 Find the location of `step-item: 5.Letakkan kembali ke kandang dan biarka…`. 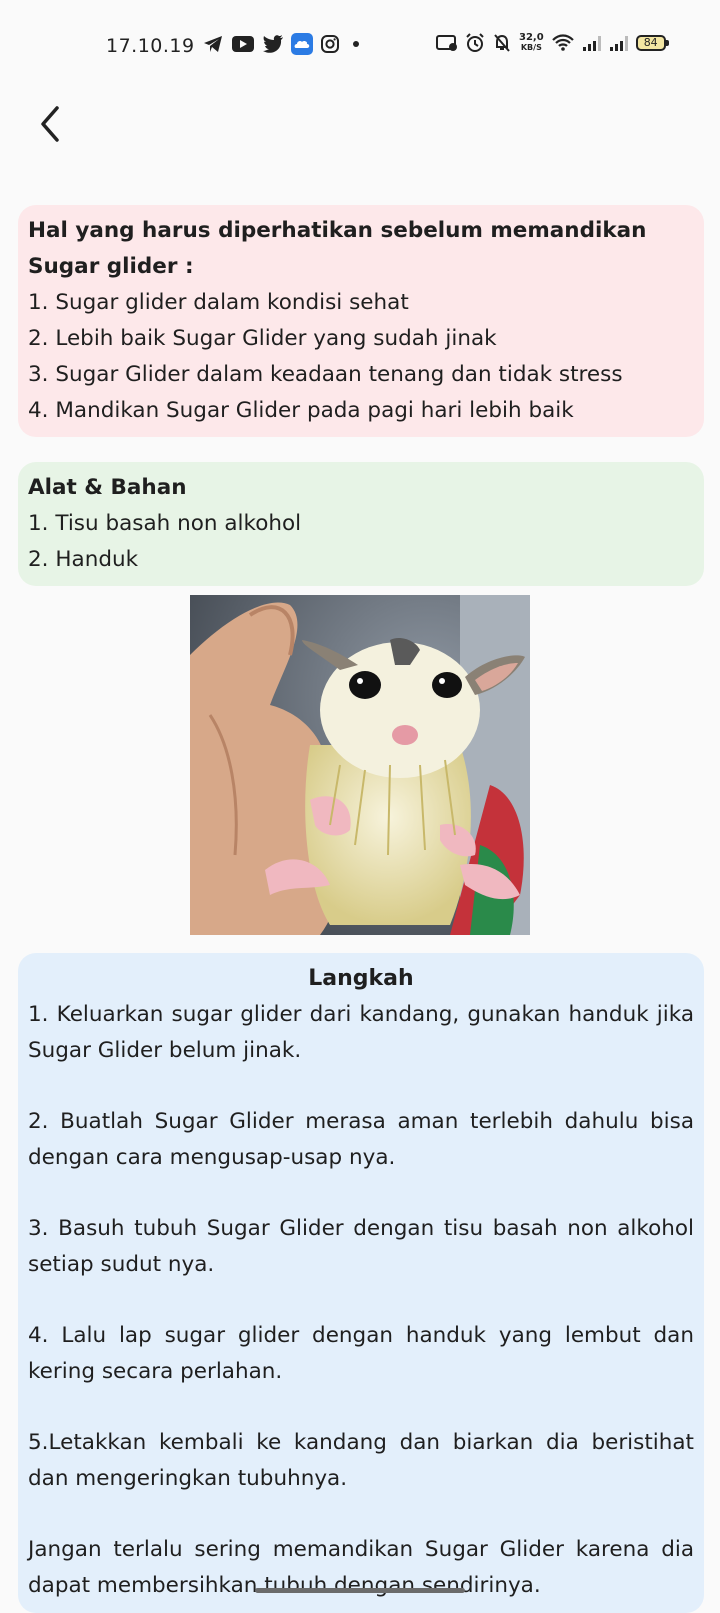

step-item: 5.Letakkan kembali ke kandang dan biarka… is located at coordinates (361, 1460).